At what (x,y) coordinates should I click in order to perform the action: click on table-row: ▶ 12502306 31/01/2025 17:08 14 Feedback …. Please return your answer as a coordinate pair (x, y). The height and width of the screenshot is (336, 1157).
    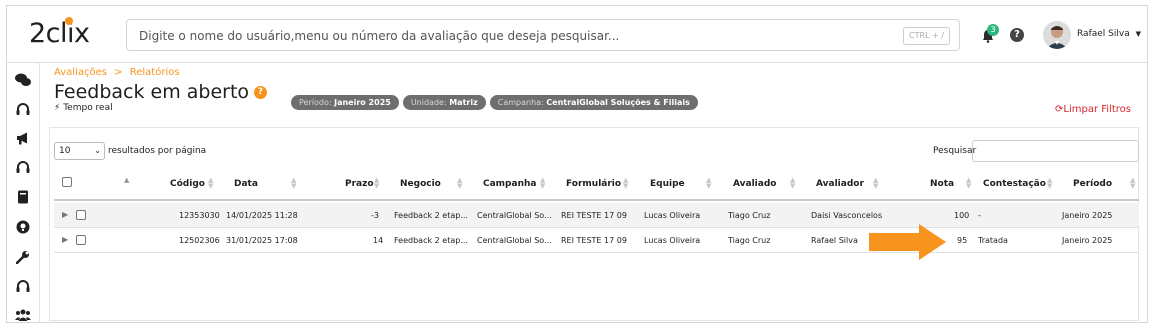
    Looking at the image, I should click on (596, 240).